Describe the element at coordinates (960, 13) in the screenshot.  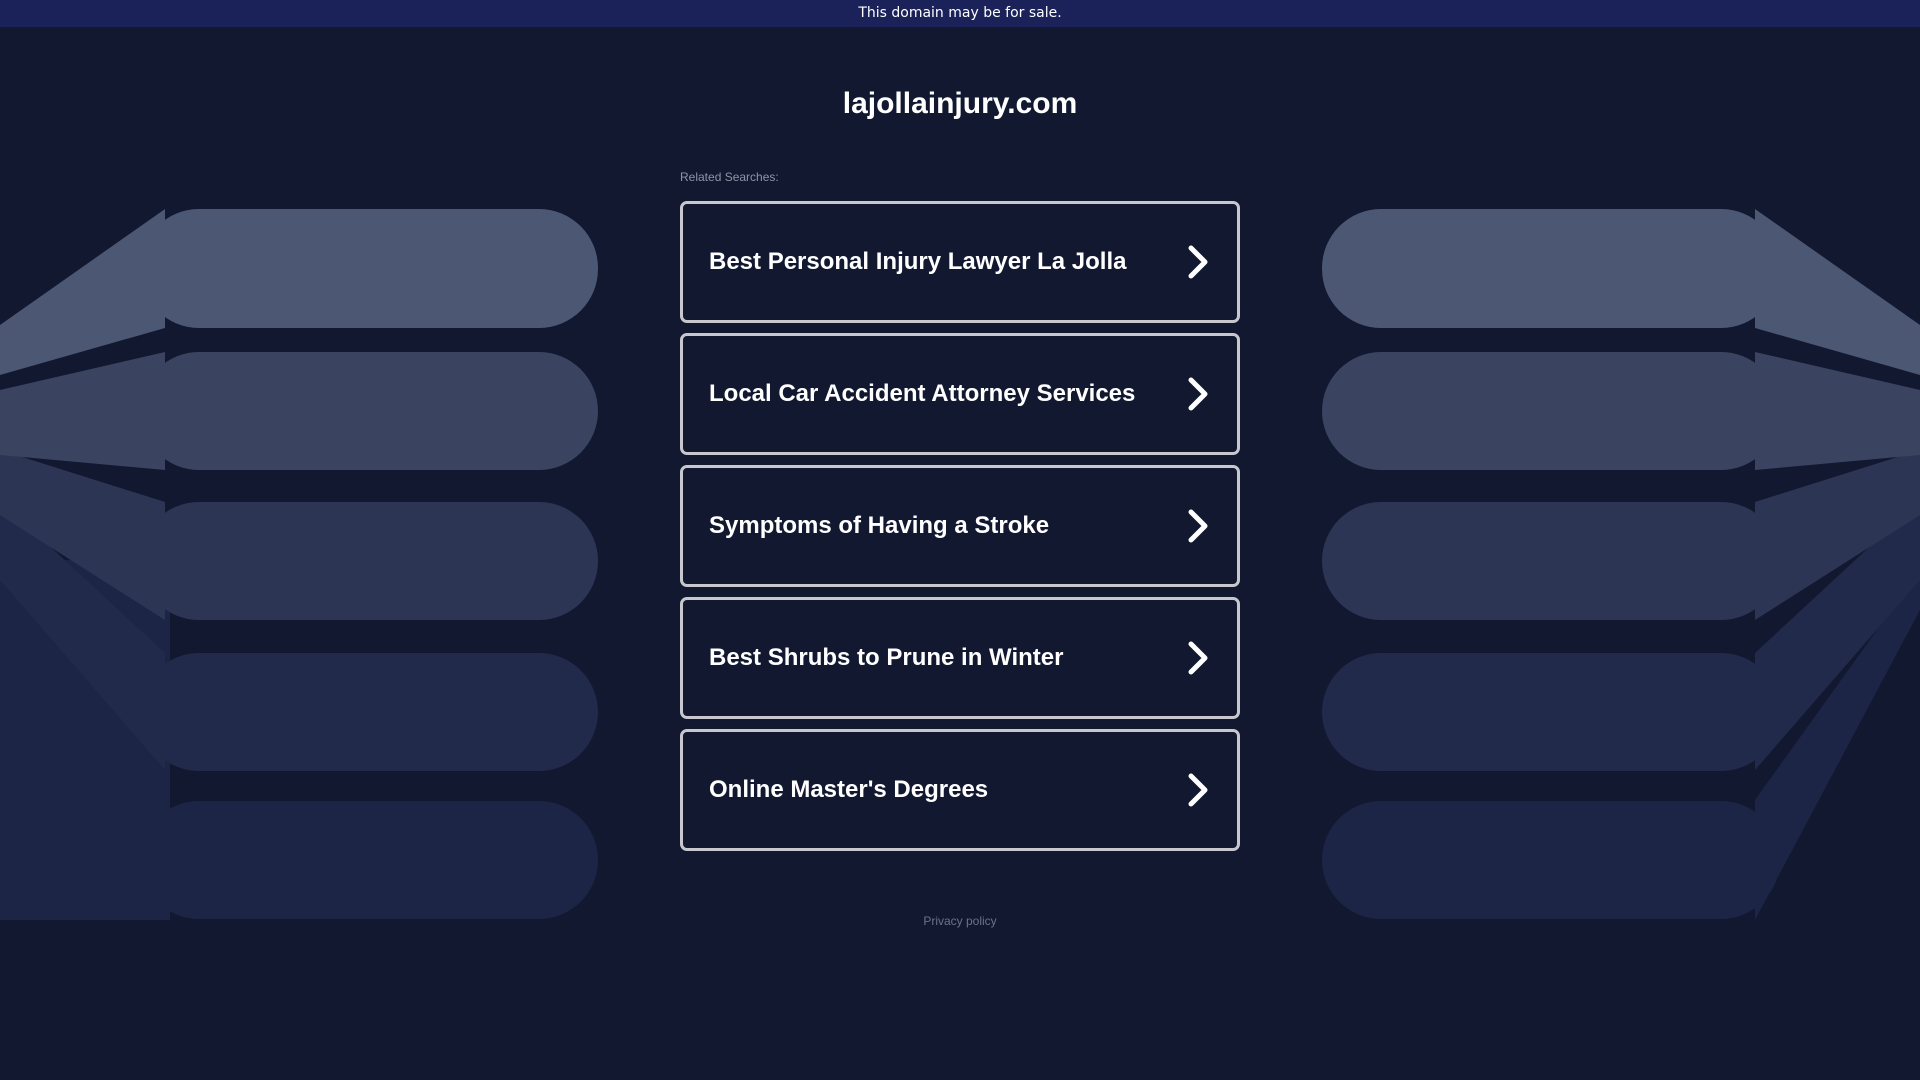
I see `domain-for-sale-banner: This domain may be for sale.` at that location.